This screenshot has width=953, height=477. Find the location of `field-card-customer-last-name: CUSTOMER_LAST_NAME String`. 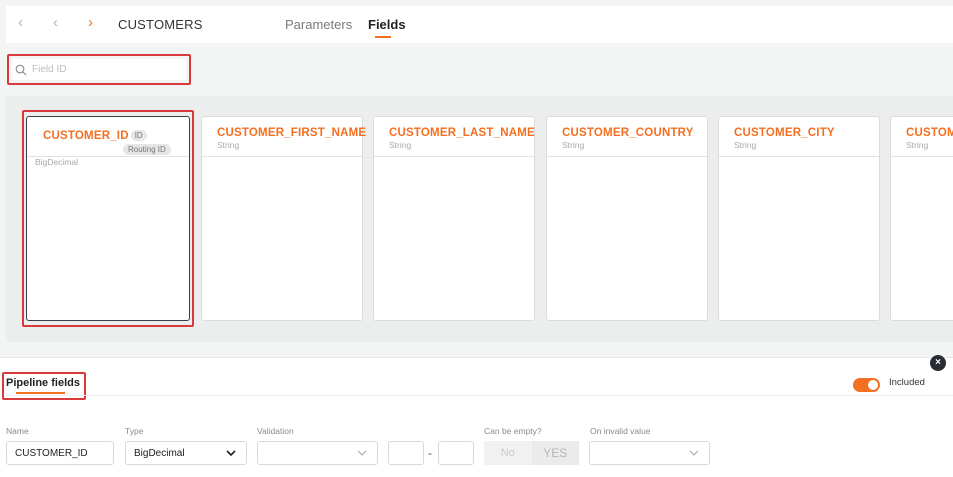

field-card-customer-last-name: CUSTOMER_LAST_NAME String is located at coordinates (454, 218).